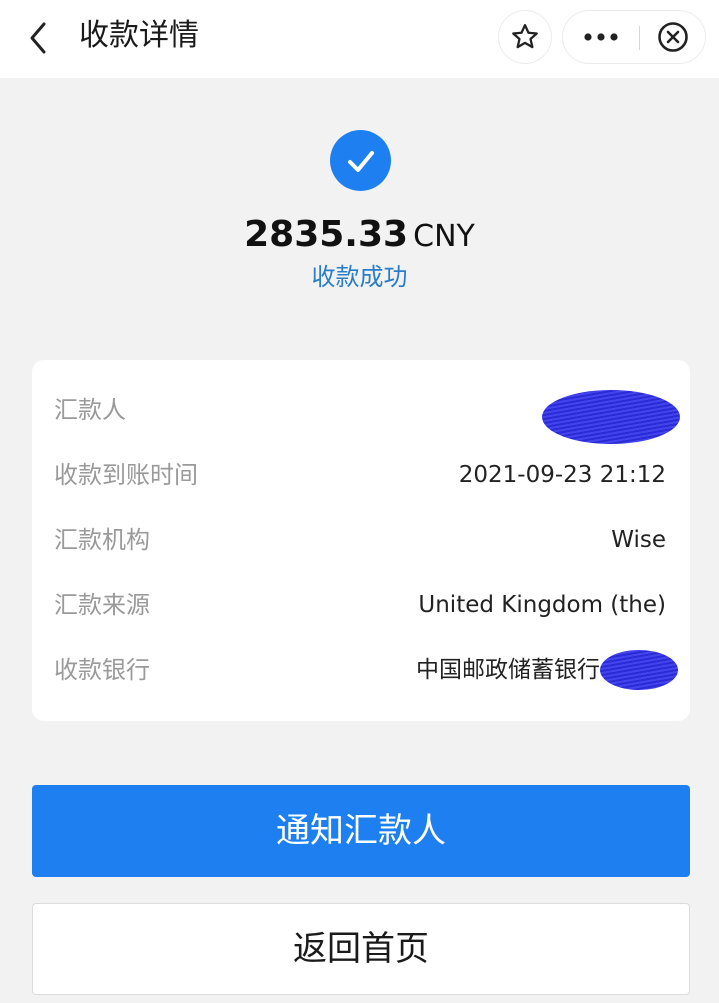 The width and height of the screenshot is (719, 1003). Describe the element at coordinates (90, 410) in the screenshot. I see `detail-label: 汇款人` at that location.